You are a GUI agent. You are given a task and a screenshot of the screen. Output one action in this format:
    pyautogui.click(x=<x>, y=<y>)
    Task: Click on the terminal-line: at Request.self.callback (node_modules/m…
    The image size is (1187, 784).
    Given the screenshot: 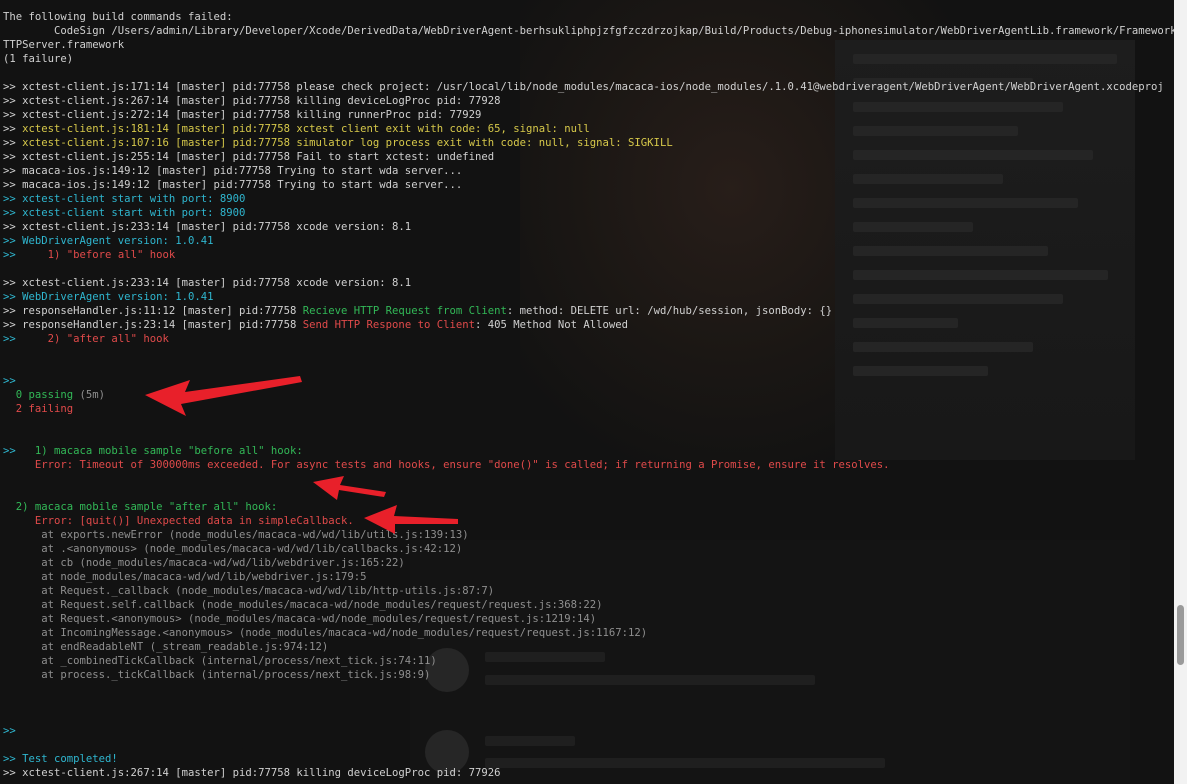 What is the action you would take?
    pyautogui.click(x=588, y=605)
    